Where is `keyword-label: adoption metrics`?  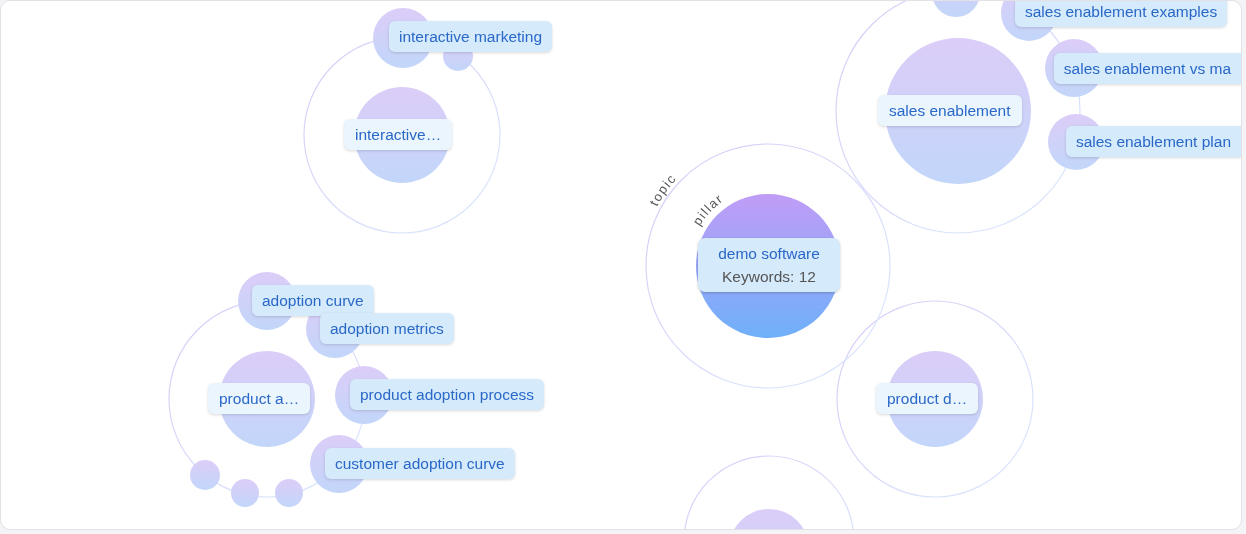 keyword-label: adoption metrics is located at coordinates (387, 328).